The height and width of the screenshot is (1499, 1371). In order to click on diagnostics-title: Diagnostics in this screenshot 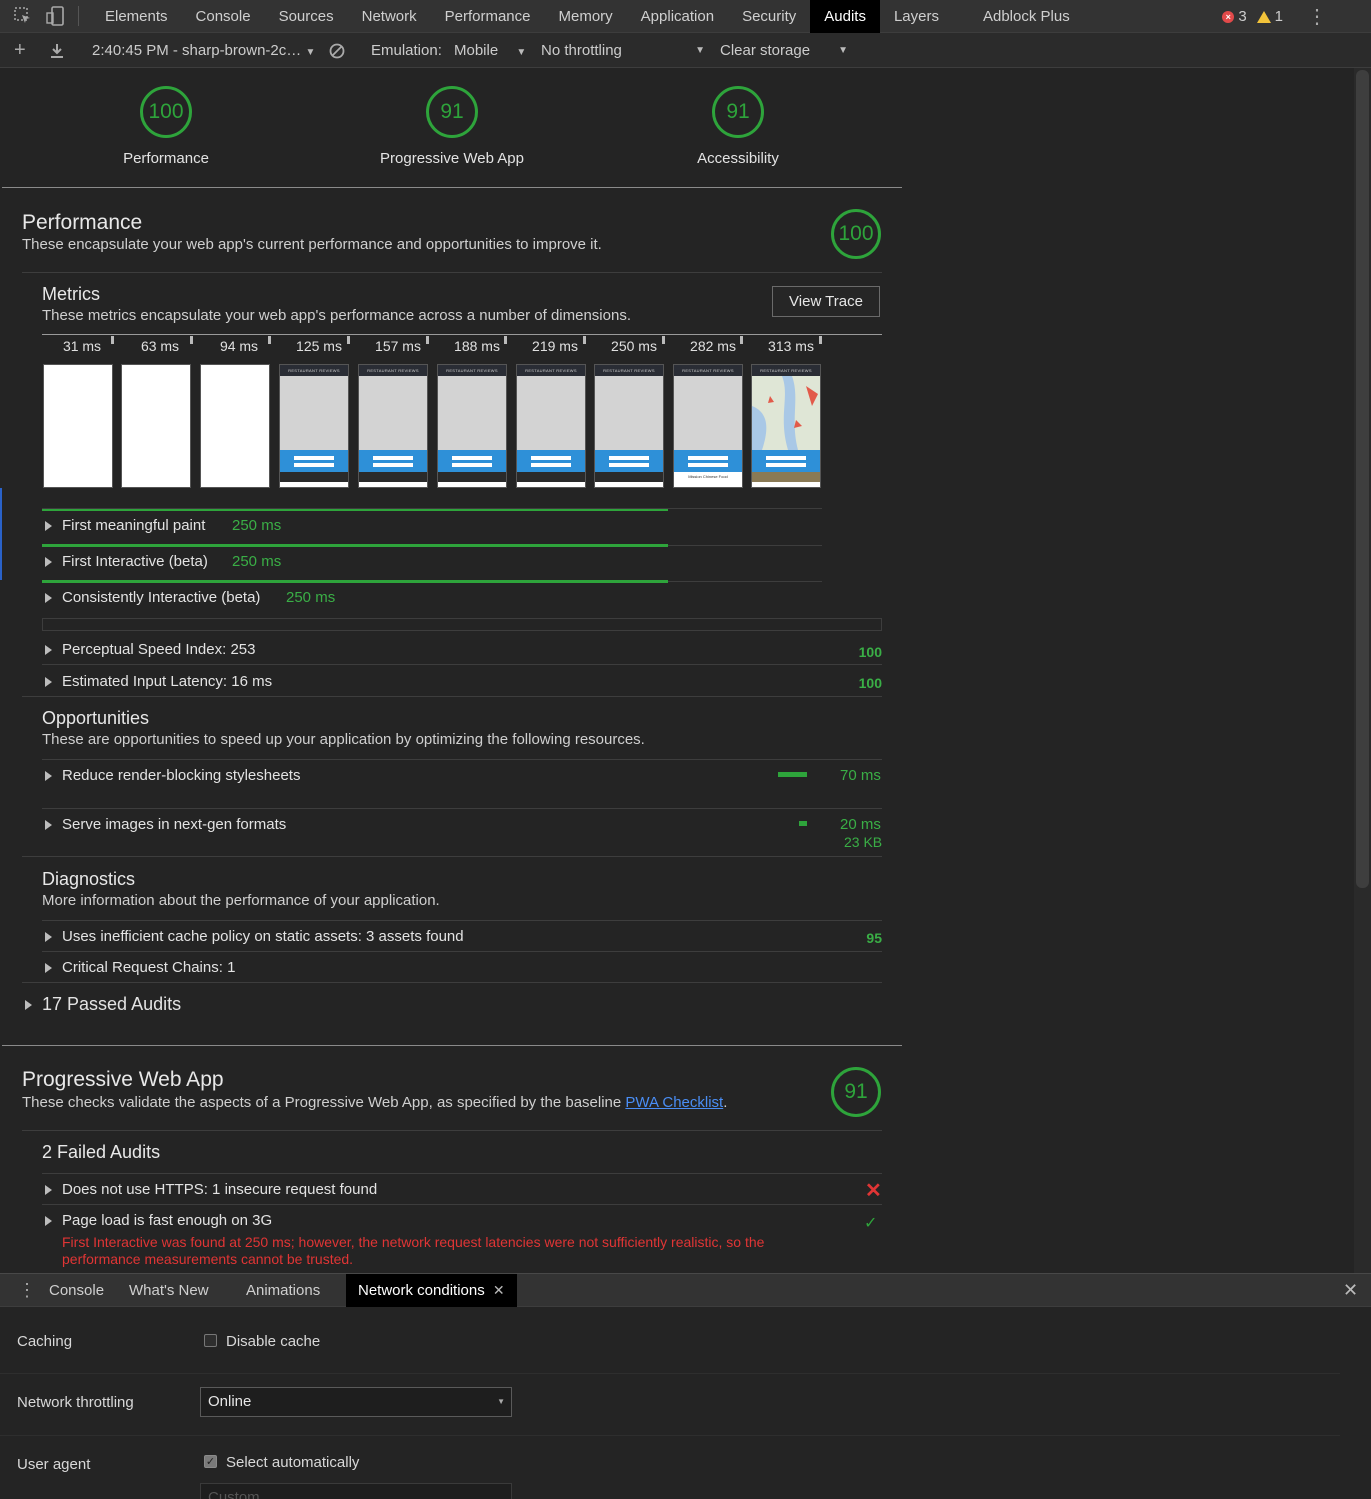, I will do `click(89, 879)`.